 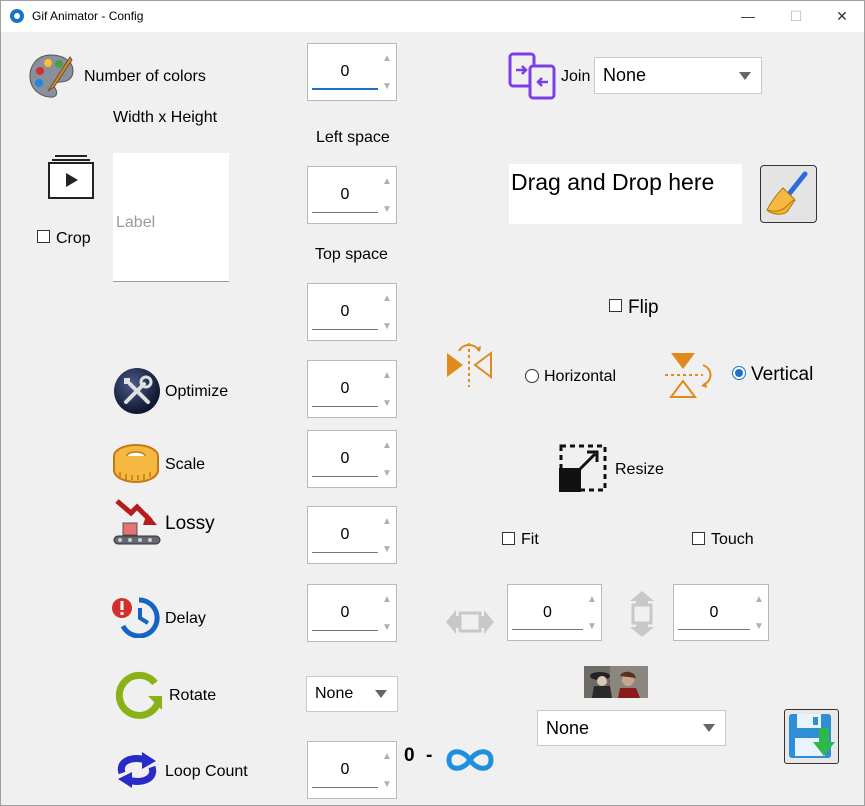 I want to click on lossy-value: 0, so click(x=345, y=535).